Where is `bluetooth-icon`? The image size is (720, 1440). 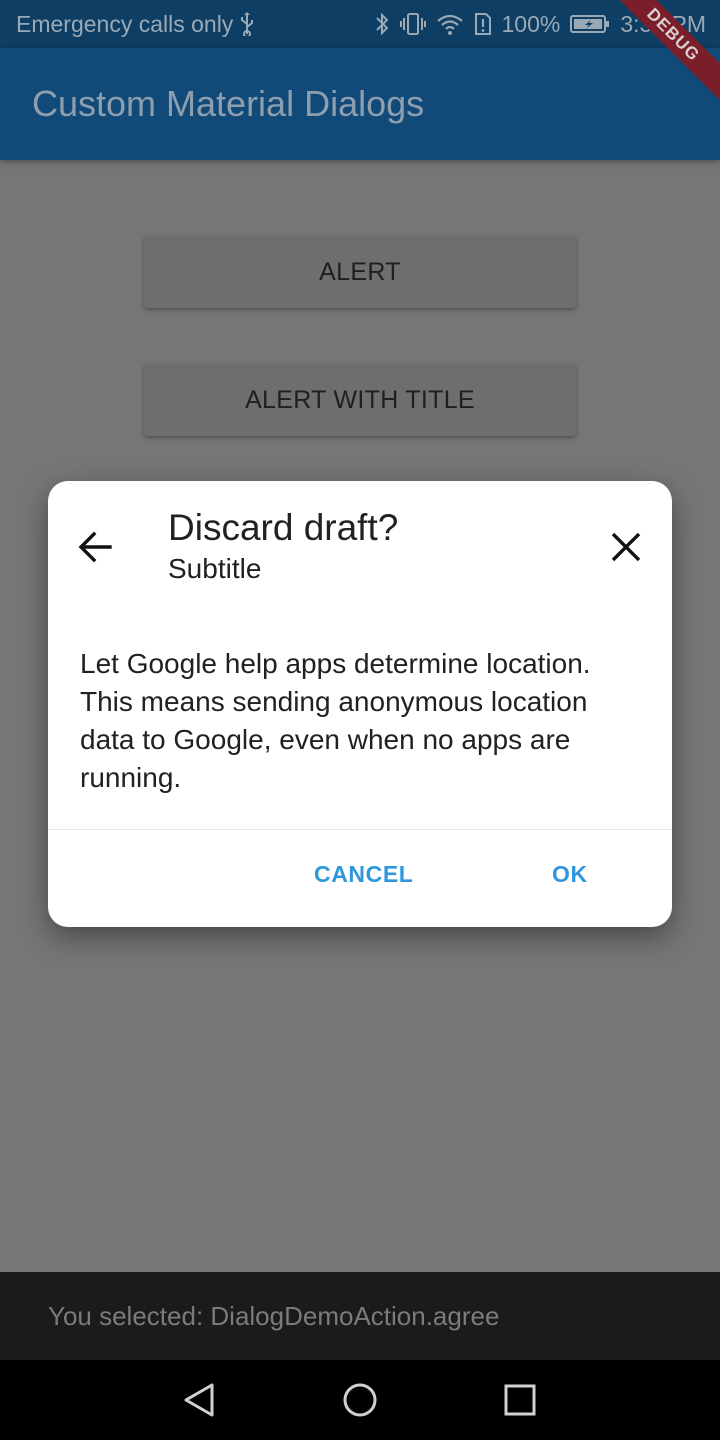
bluetooth-icon is located at coordinates (381, 24).